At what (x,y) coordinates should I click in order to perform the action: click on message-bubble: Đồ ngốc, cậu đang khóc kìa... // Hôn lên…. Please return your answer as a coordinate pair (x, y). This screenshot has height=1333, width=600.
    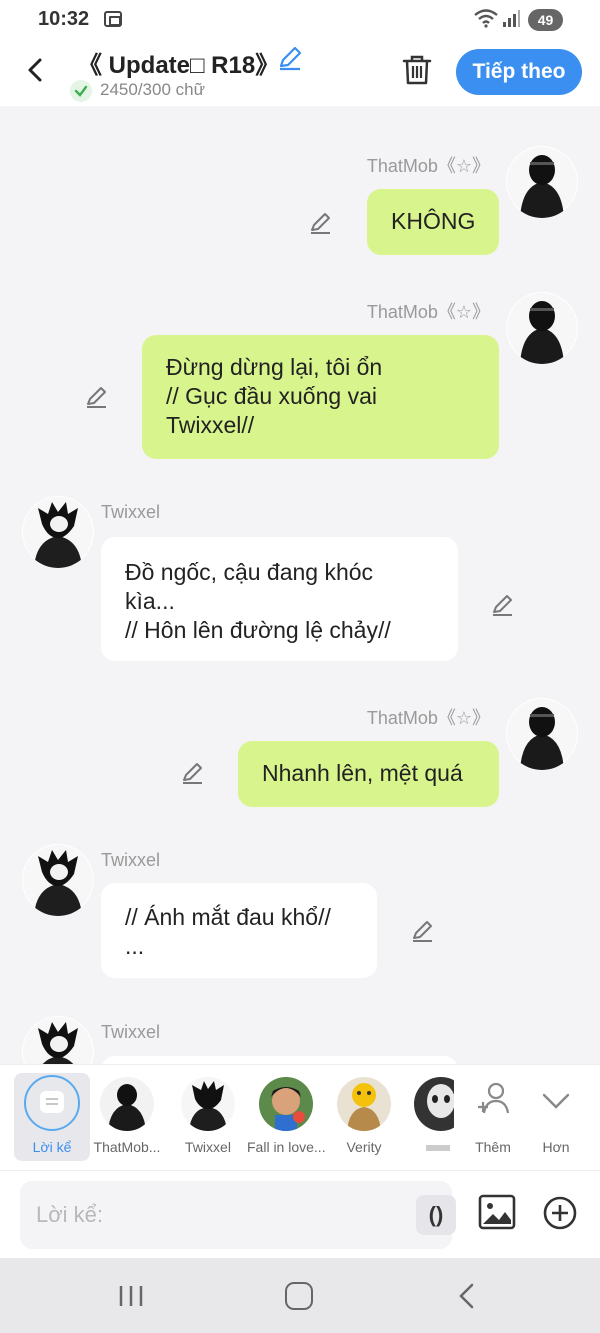
    Looking at the image, I should click on (279, 599).